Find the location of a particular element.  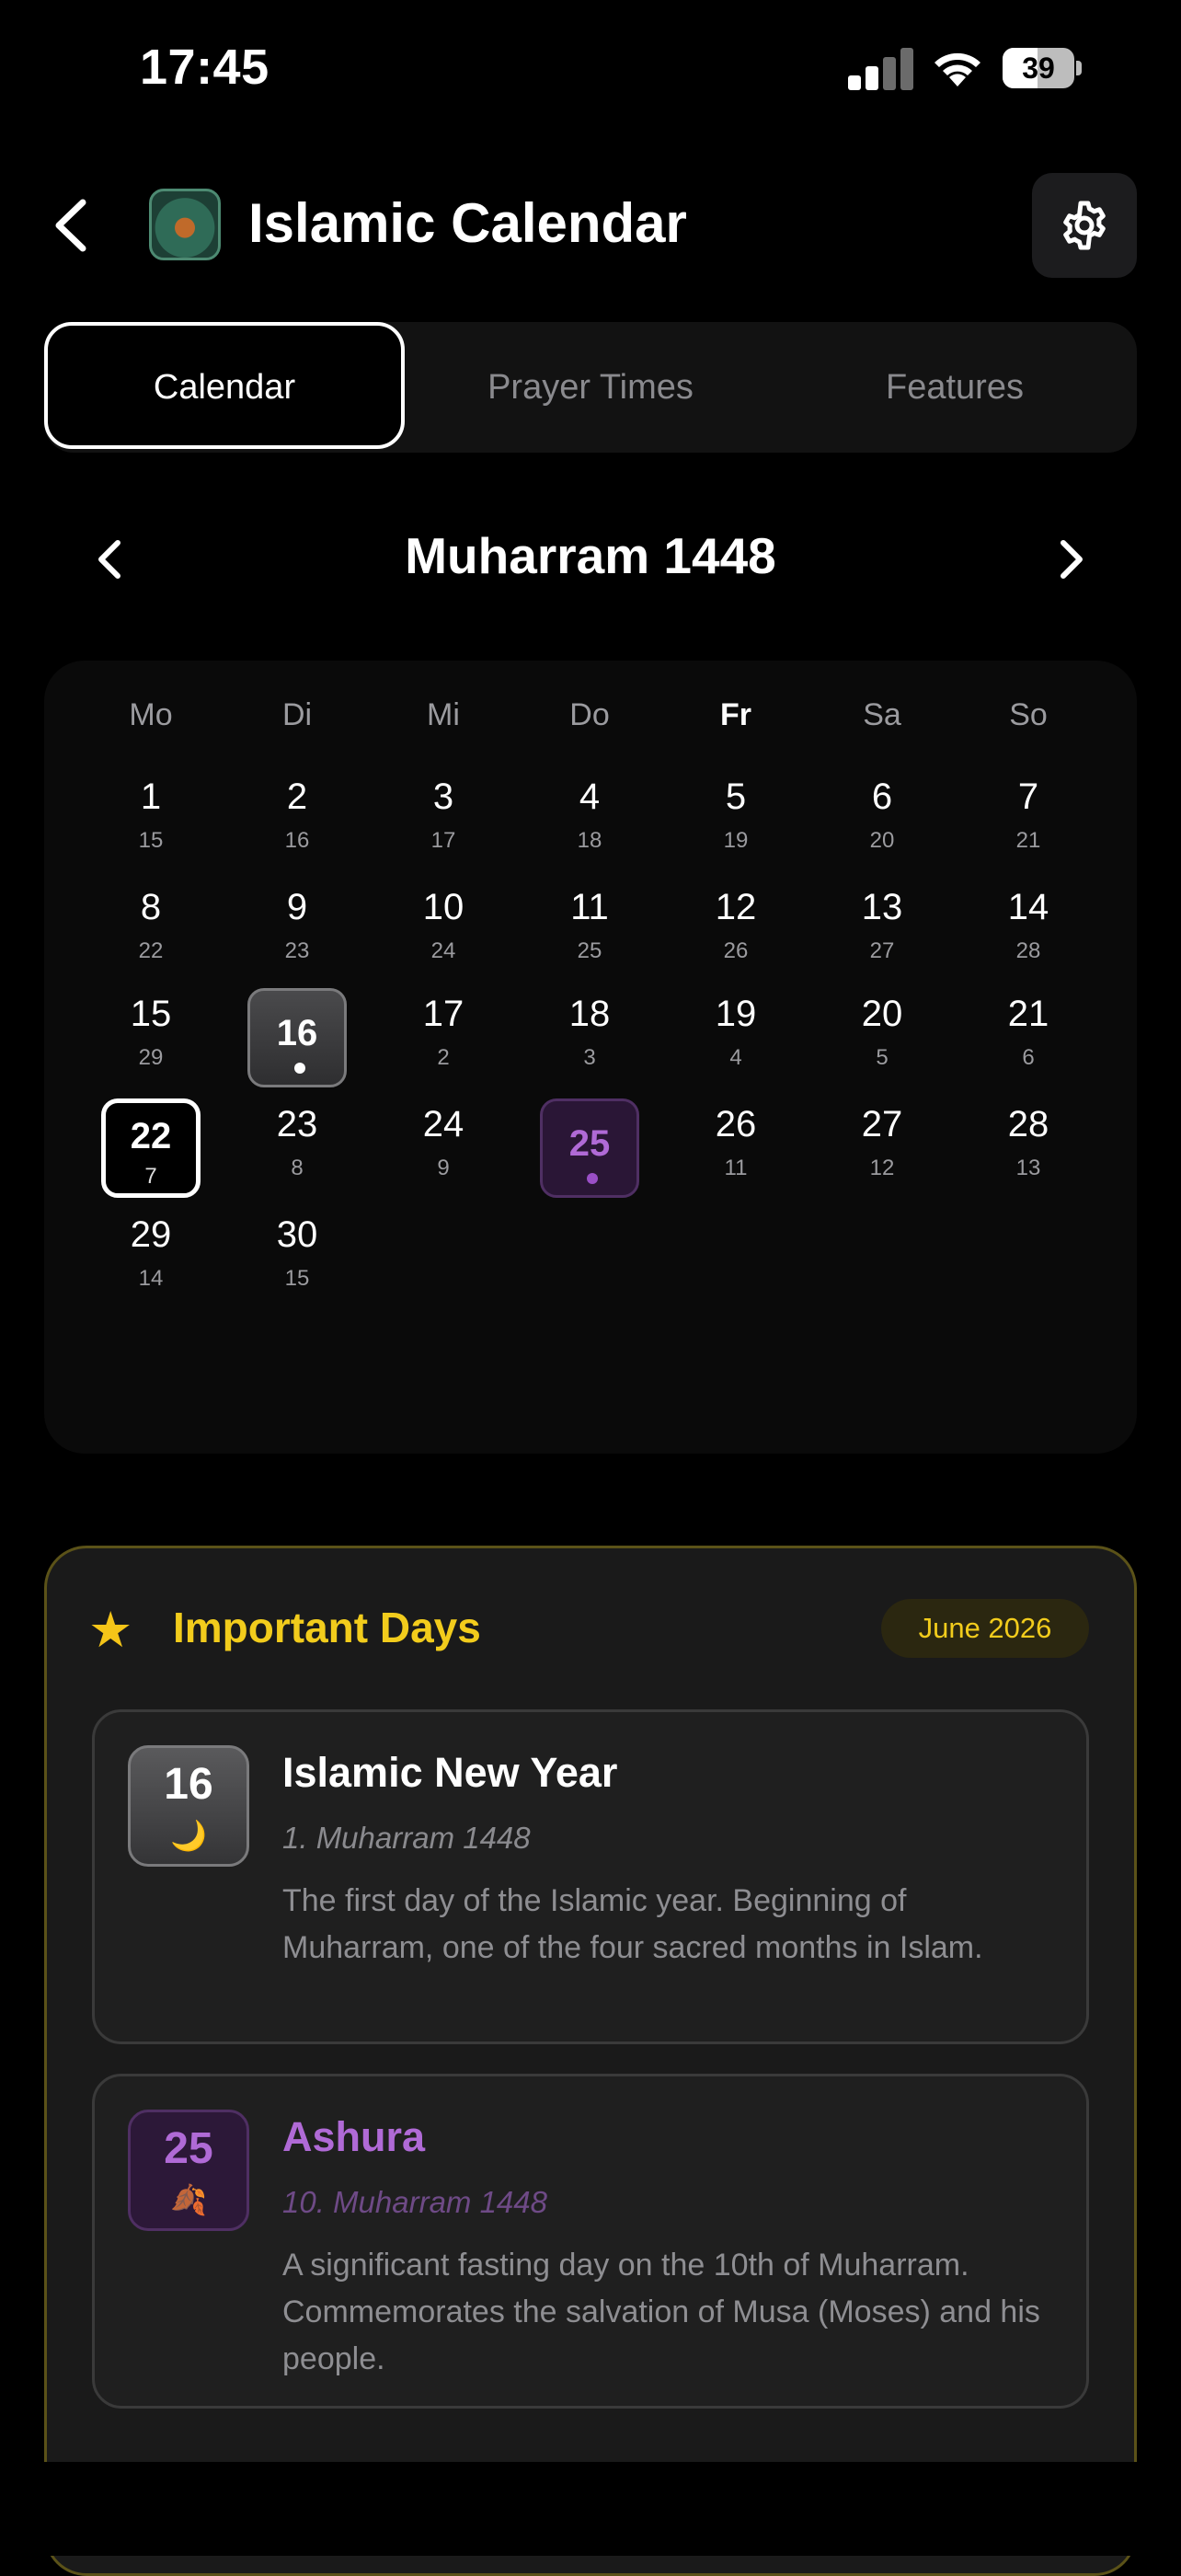

calendar-day: 16 is located at coordinates (297, 1037).